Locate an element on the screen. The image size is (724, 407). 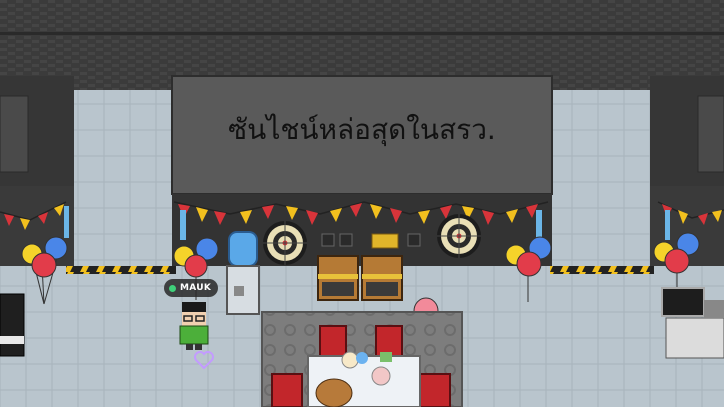
piano is located at coordinates (12, 325).